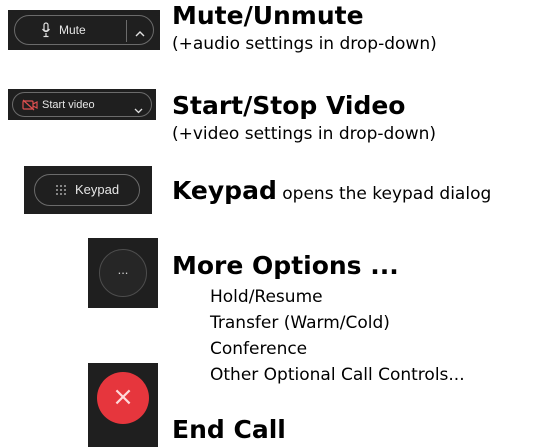 The image size is (546, 447). What do you see at coordinates (72, 30) in the screenshot?
I see `mute-button-label: Mute` at bounding box center [72, 30].